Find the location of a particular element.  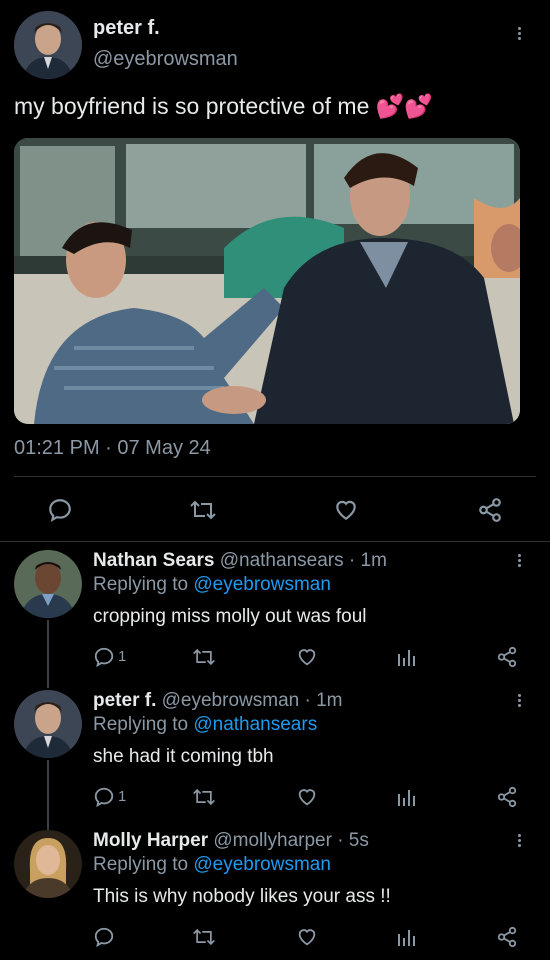

reply-author-handle: @eyebrowsman is located at coordinates (231, 700).